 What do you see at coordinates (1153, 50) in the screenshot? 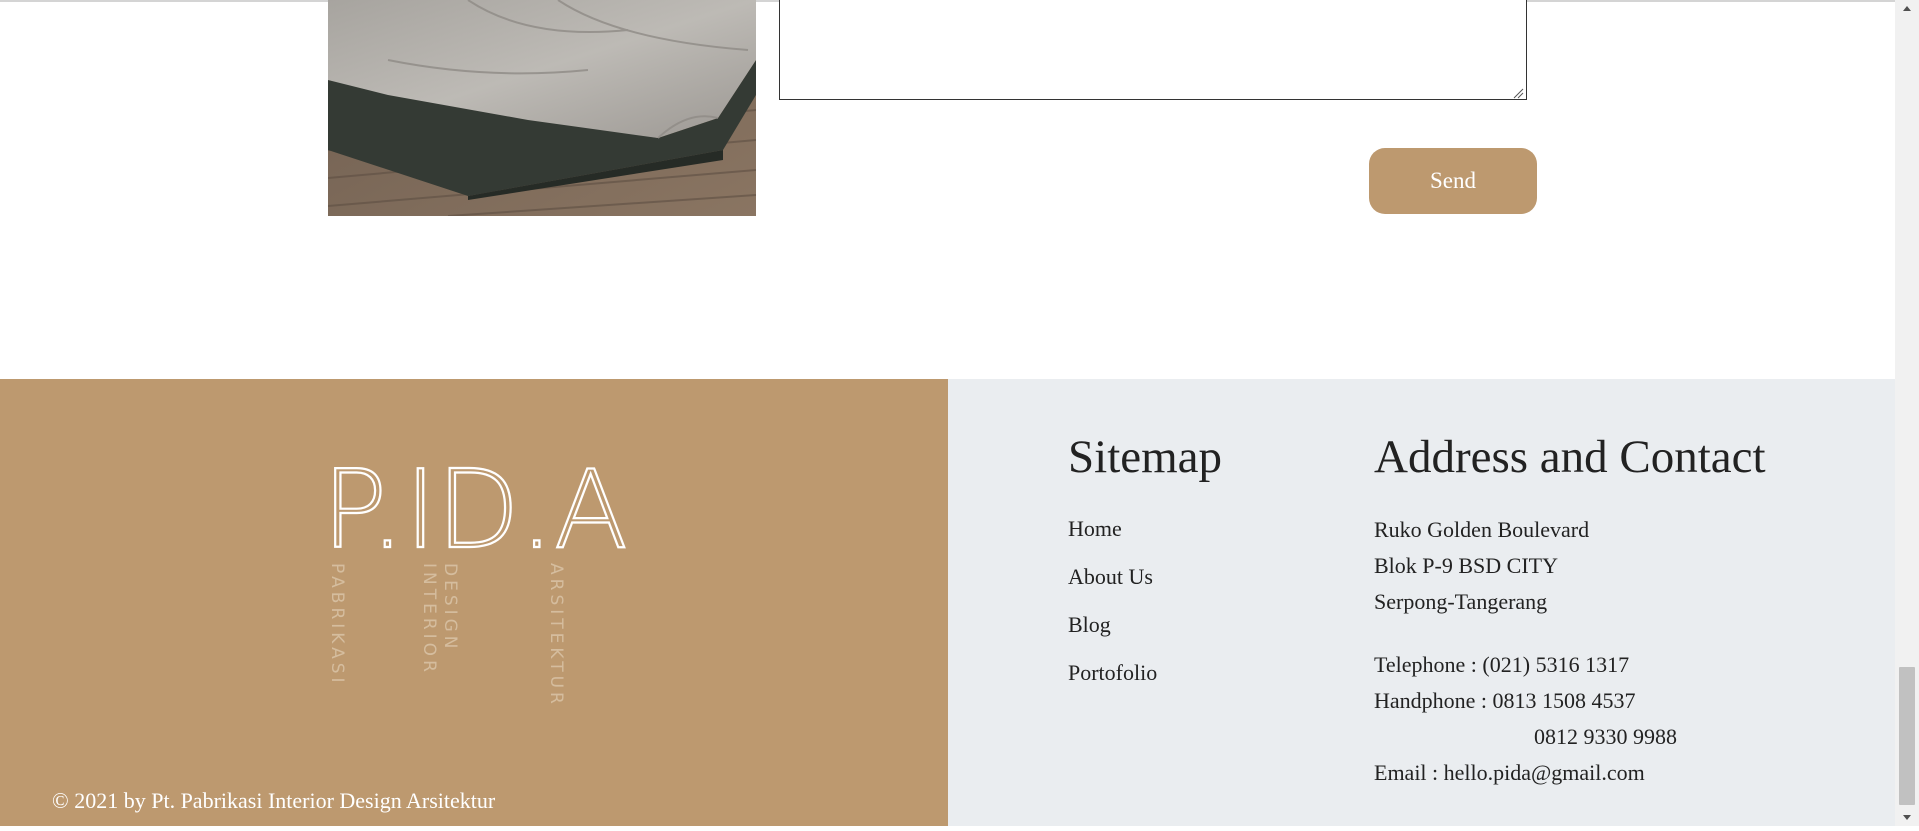
I see `message-textarea` at bounding box center [1153, 50].